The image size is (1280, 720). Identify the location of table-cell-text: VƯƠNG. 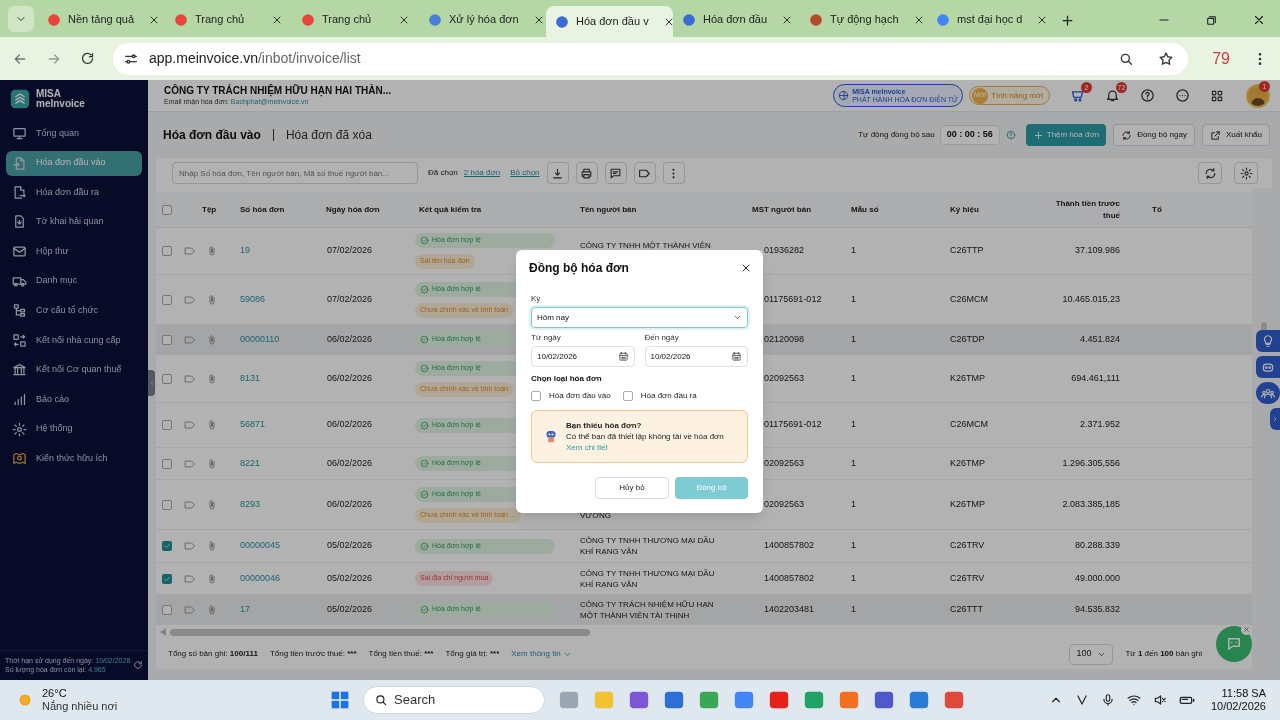
(596, 515).